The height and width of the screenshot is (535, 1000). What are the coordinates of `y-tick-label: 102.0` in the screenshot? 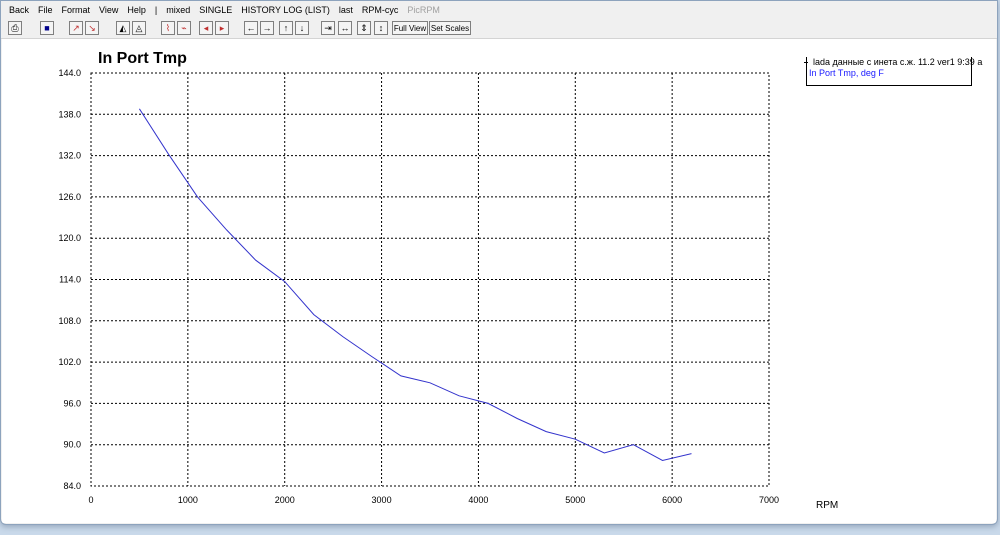 It's located at (69, 362).